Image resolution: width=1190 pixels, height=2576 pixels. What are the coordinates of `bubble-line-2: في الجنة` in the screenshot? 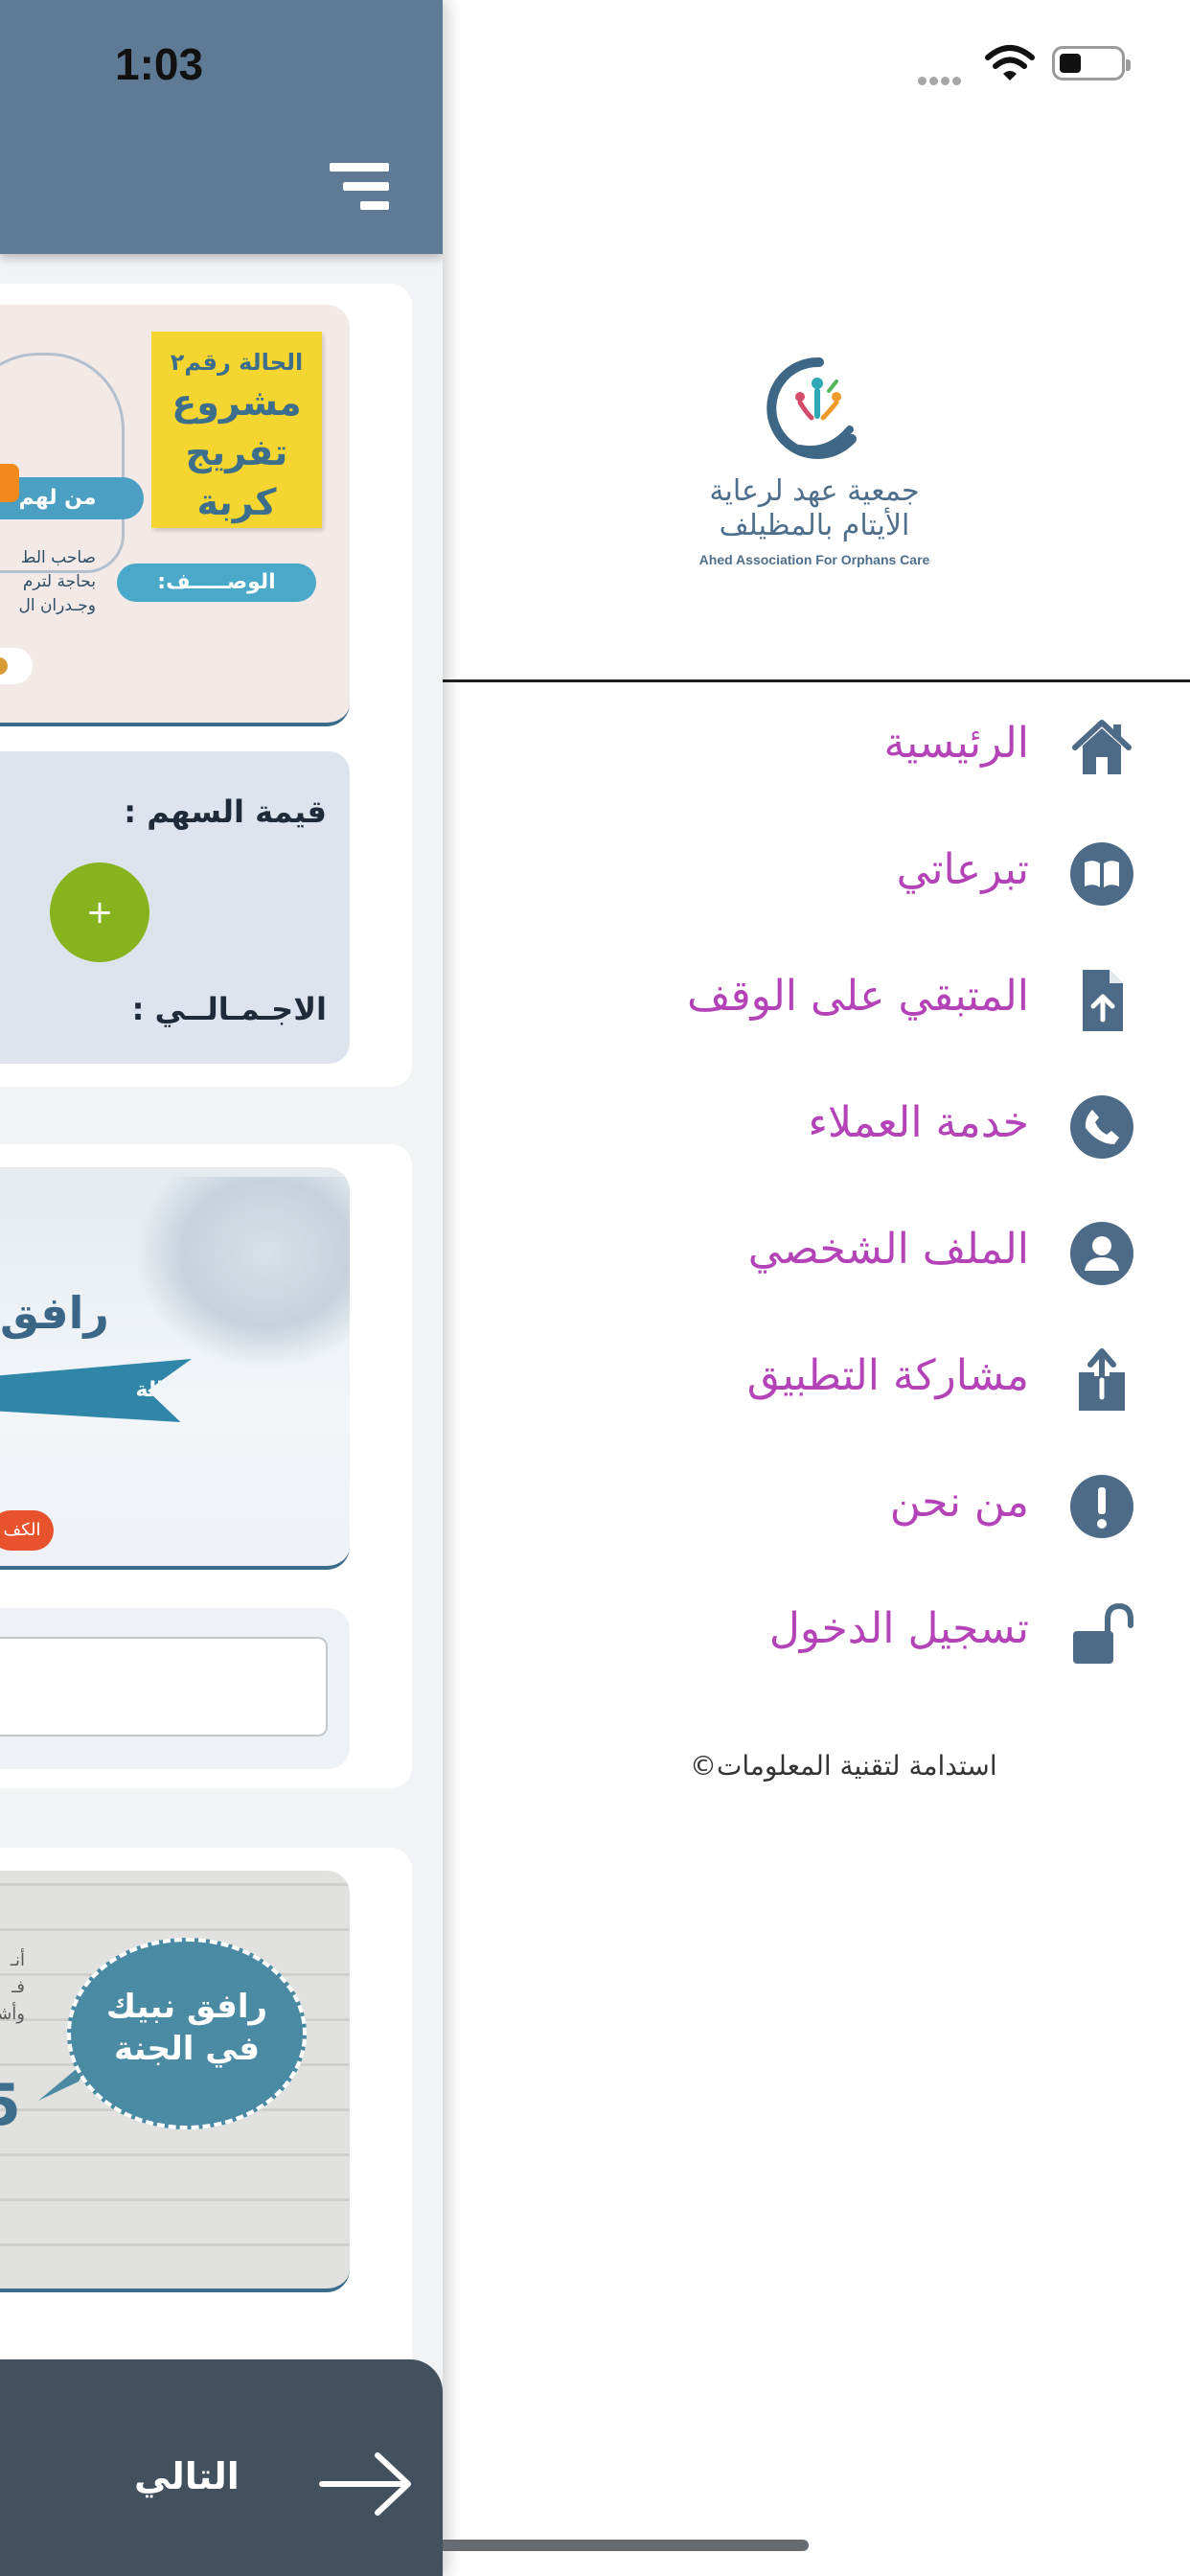 It's located at (187, 2049).